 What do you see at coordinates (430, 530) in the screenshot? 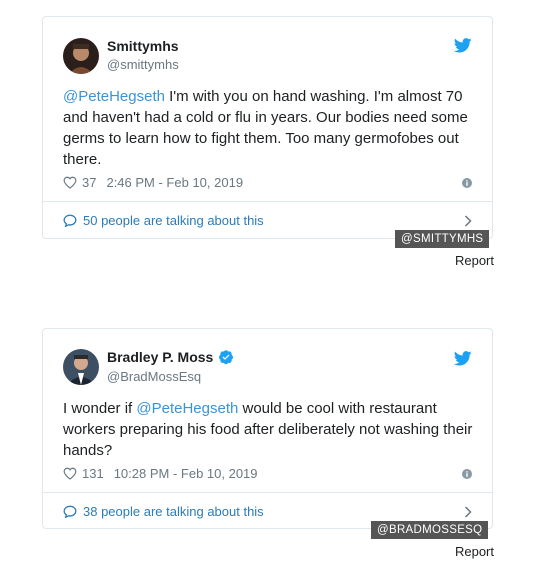
I see `author-tag: @BRADMOSSESQ` at bounding box center [430, 530].